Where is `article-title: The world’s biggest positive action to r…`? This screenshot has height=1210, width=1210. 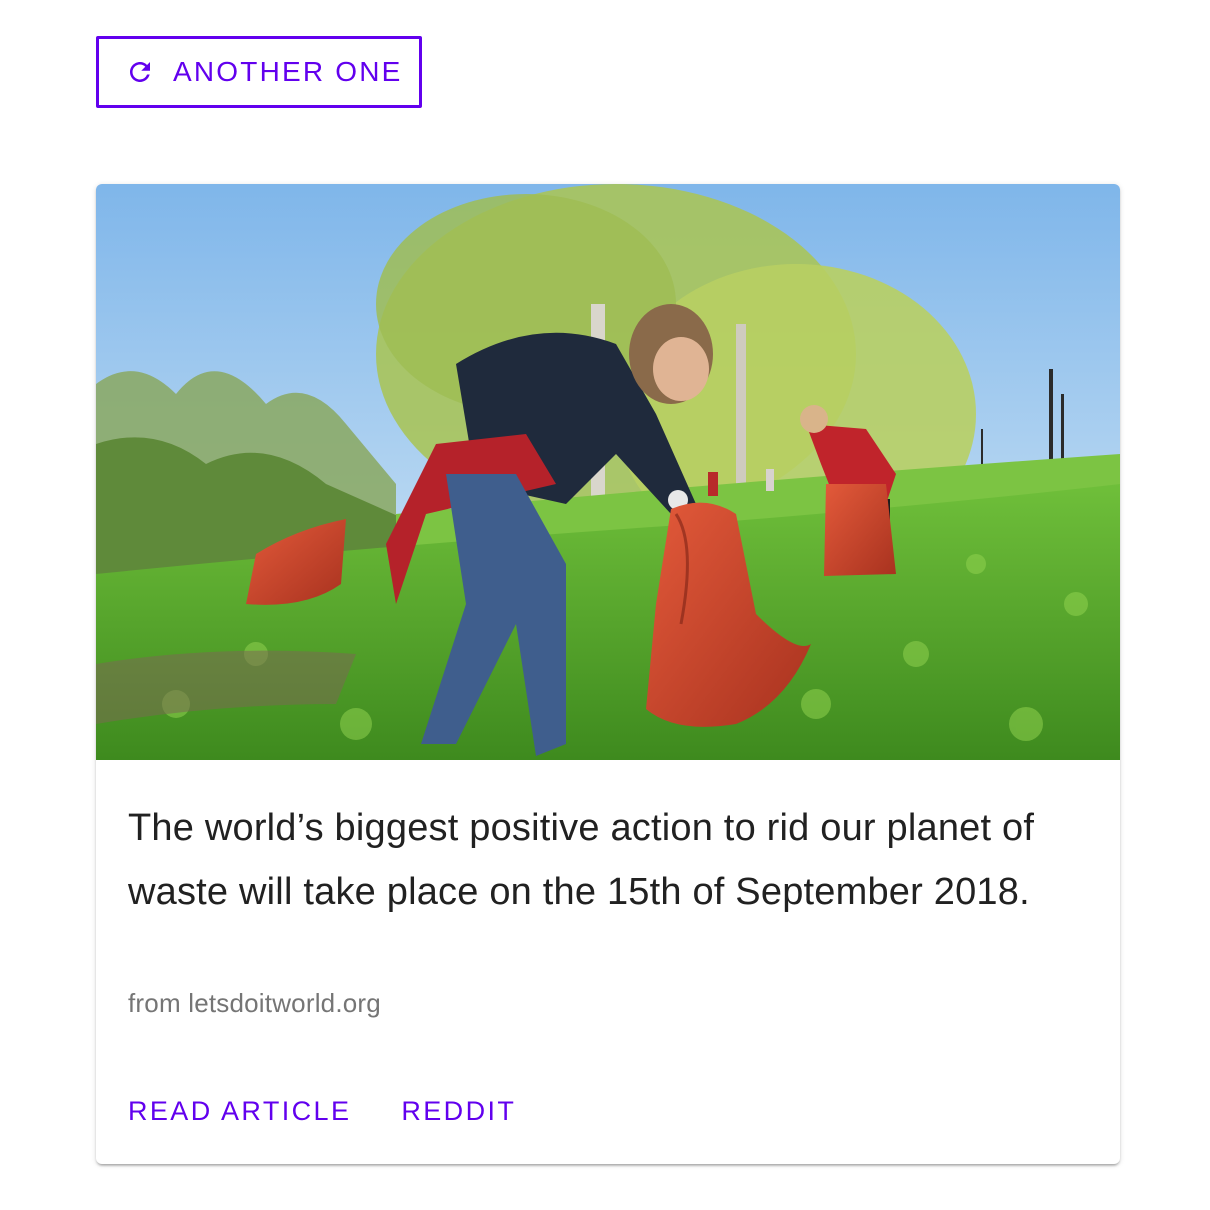
article-title: The world’s biggest positive action to r… is located at coordinates (581, 860).